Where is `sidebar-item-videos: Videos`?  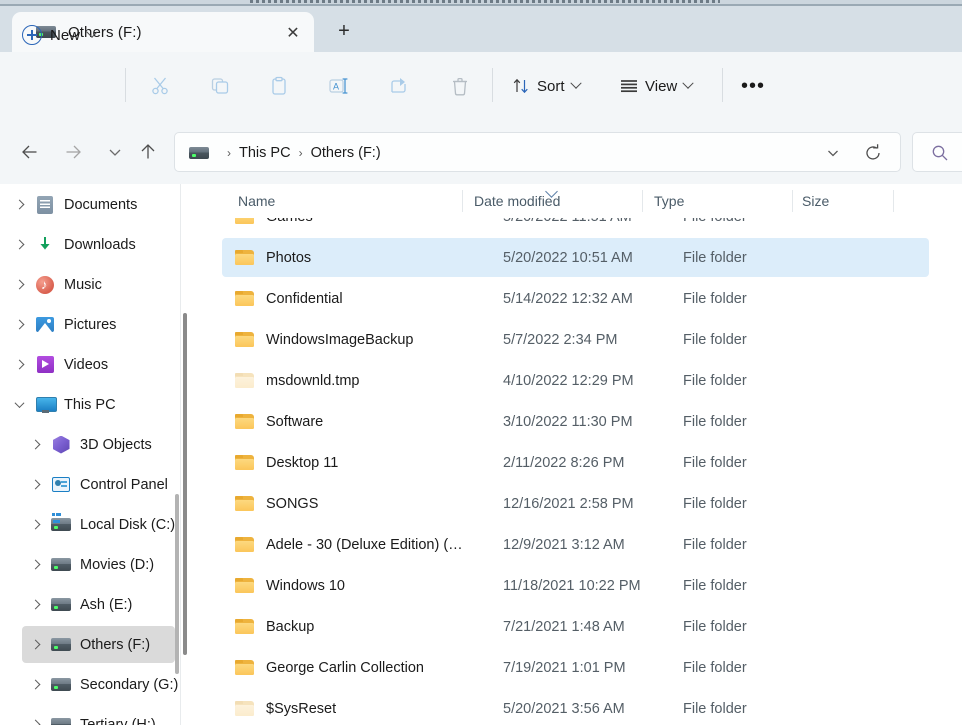 sidebar-item-videos: Videos is located at coordinates (90, 364).